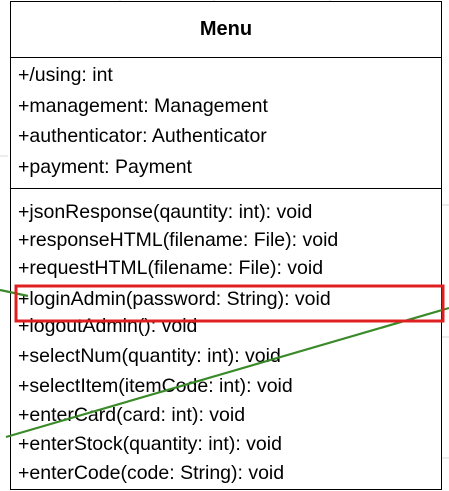 This screenshot has width=449, height=491. What do you see at coordinates (142, 136) in the screenshot?
I see `attribute-authenticator: +authenticator: Authenticator` at bounding box center [142, 136].